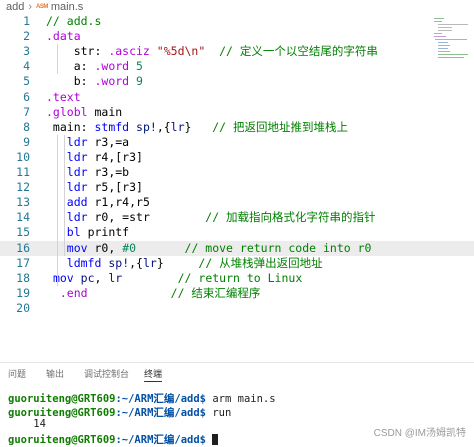 The image size is (474, 447). I want to click on code-line: 9 ldr r3,=a, so click(237, 142).